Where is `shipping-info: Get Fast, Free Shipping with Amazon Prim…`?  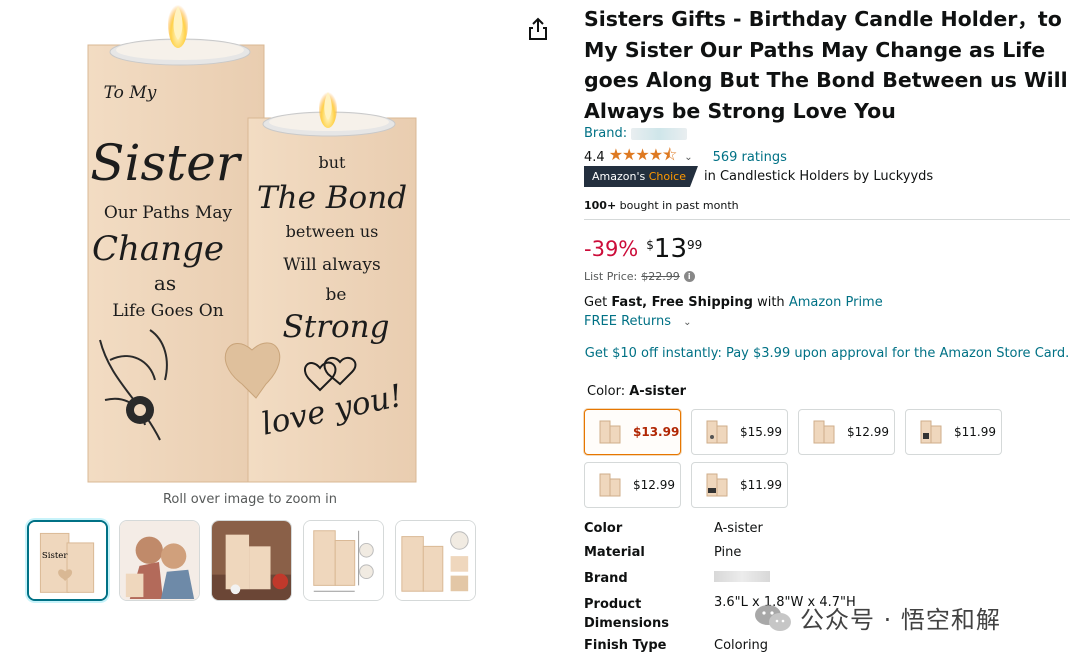
shipping-info: Get Fast, Free Shipping with Amazon Prim… is located at coordinates (733, 302).